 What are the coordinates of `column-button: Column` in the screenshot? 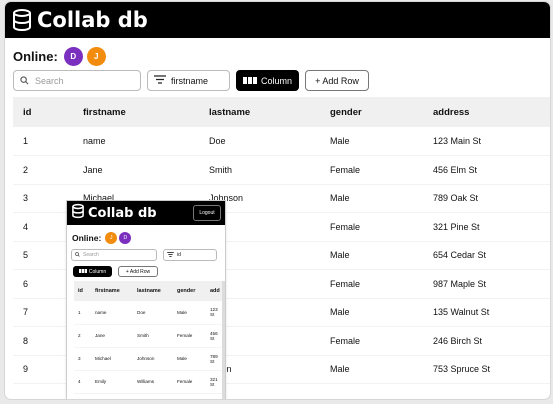 It's located at (267, 80).